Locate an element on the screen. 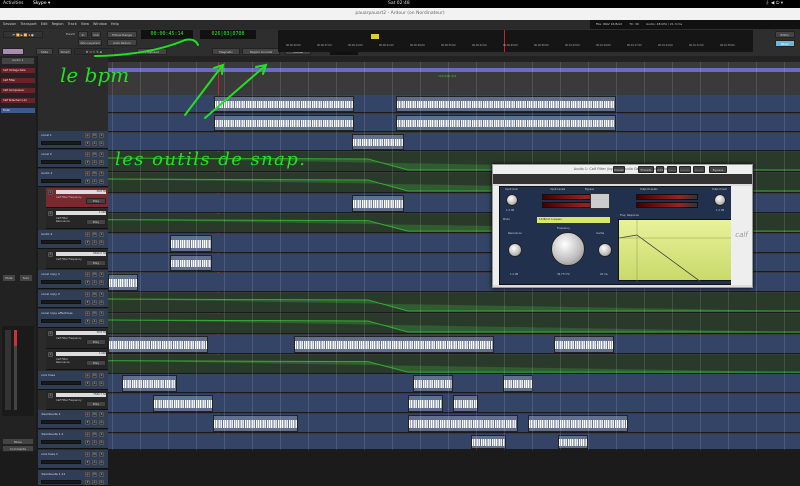 The height and width of the screenshot is (486, 800). save-preset-button: Save is located at coordinates (672, 169).